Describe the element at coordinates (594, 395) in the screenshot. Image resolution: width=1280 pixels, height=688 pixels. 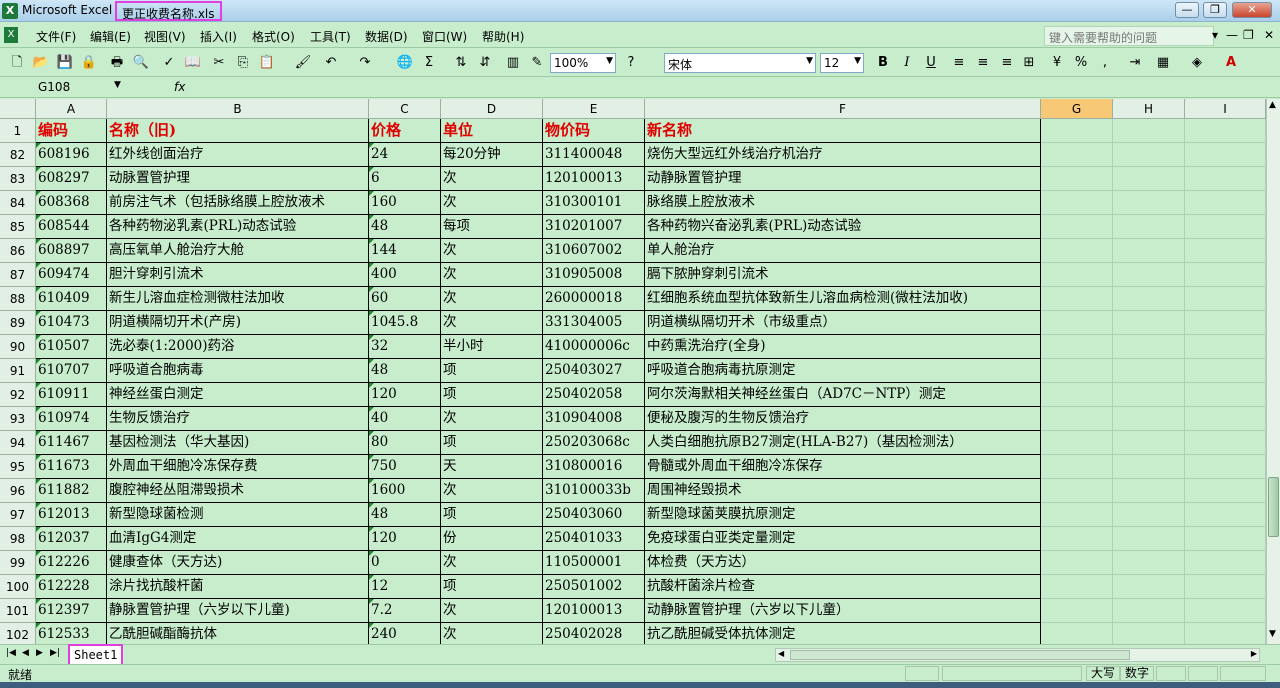
I see `cell-price-code: 250402058` at that location.